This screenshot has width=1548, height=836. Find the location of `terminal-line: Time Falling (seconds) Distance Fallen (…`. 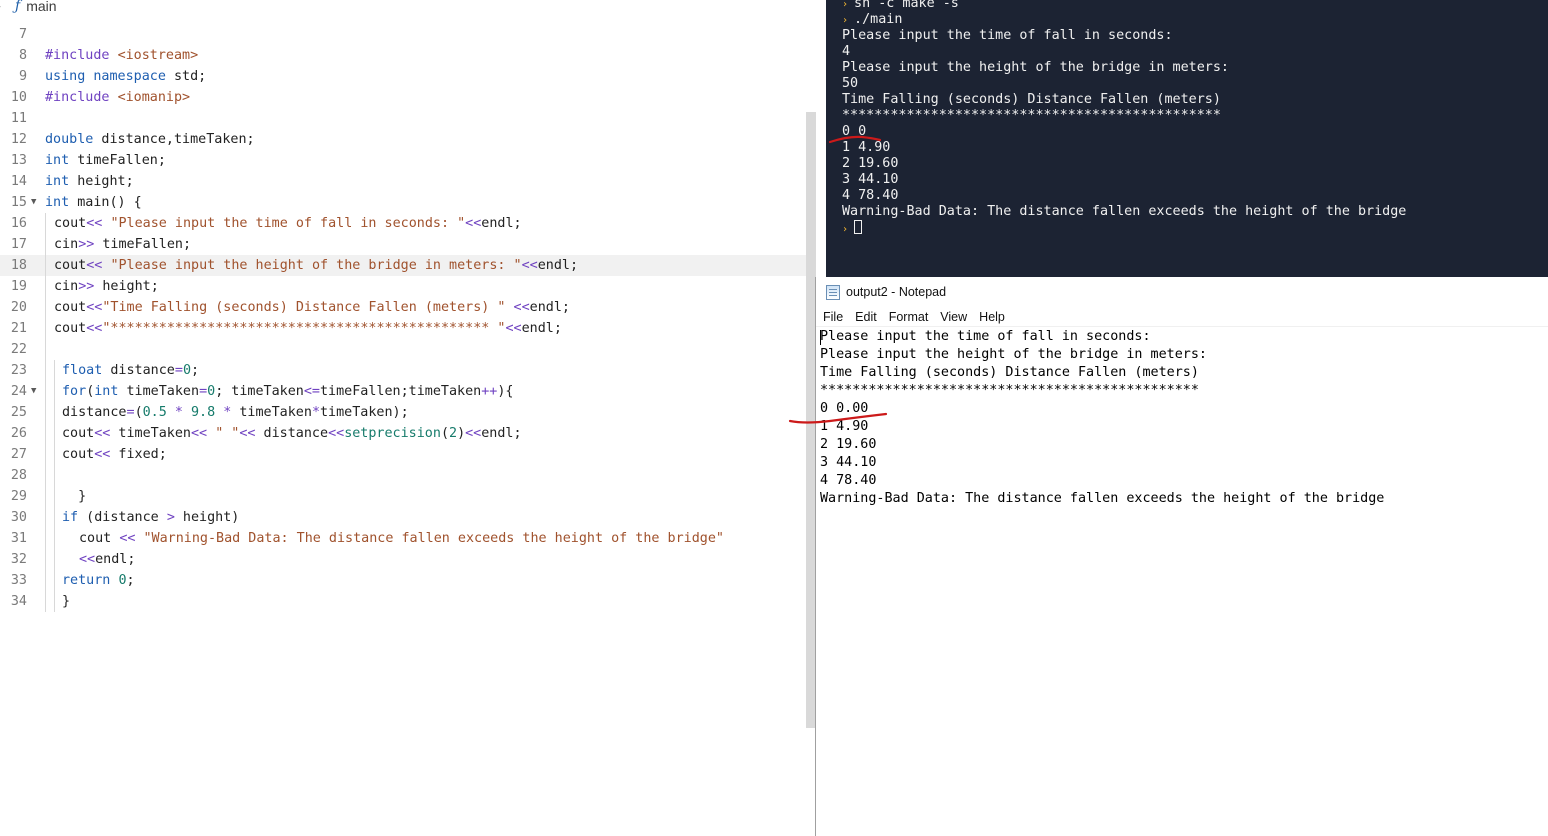

terminal-line: Time Falling (seconds) Distance Fallen (… is located at coordinates (1031, 100).